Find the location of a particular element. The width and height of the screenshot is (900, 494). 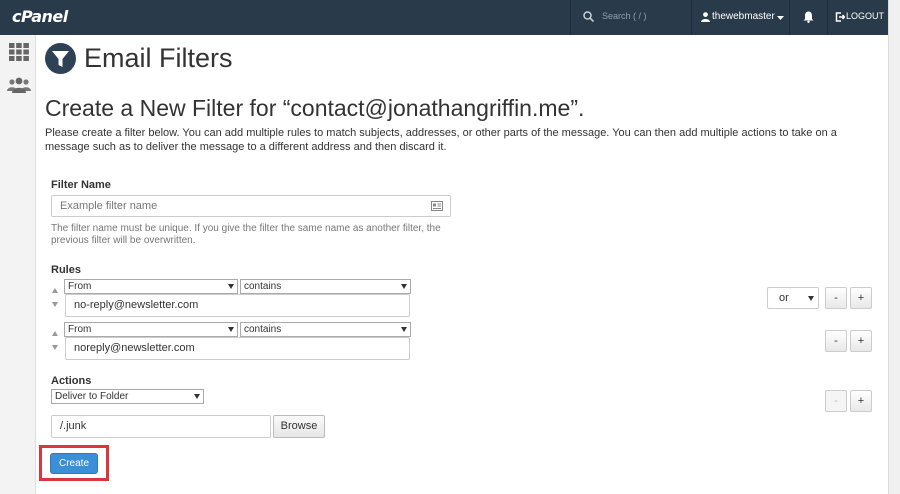

top-navbar: cPanel Search ( / ) thewebmaster LOGOUT is located at coordinates (444, 17).